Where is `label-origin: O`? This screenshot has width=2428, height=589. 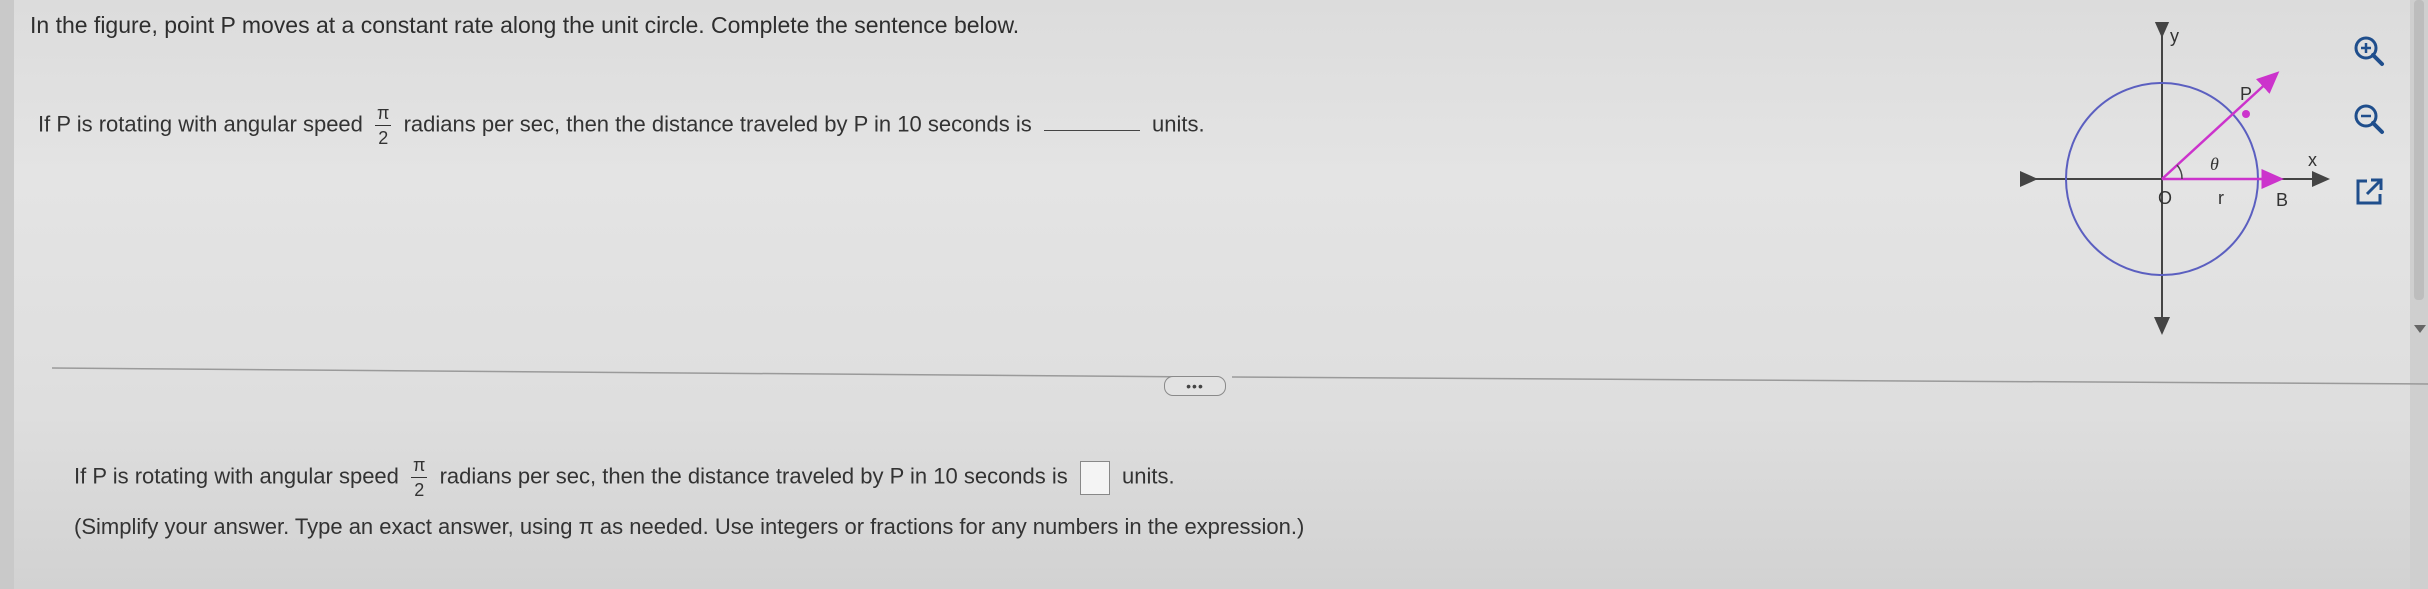 label-origin: O is located at coordinates (2165, 198).